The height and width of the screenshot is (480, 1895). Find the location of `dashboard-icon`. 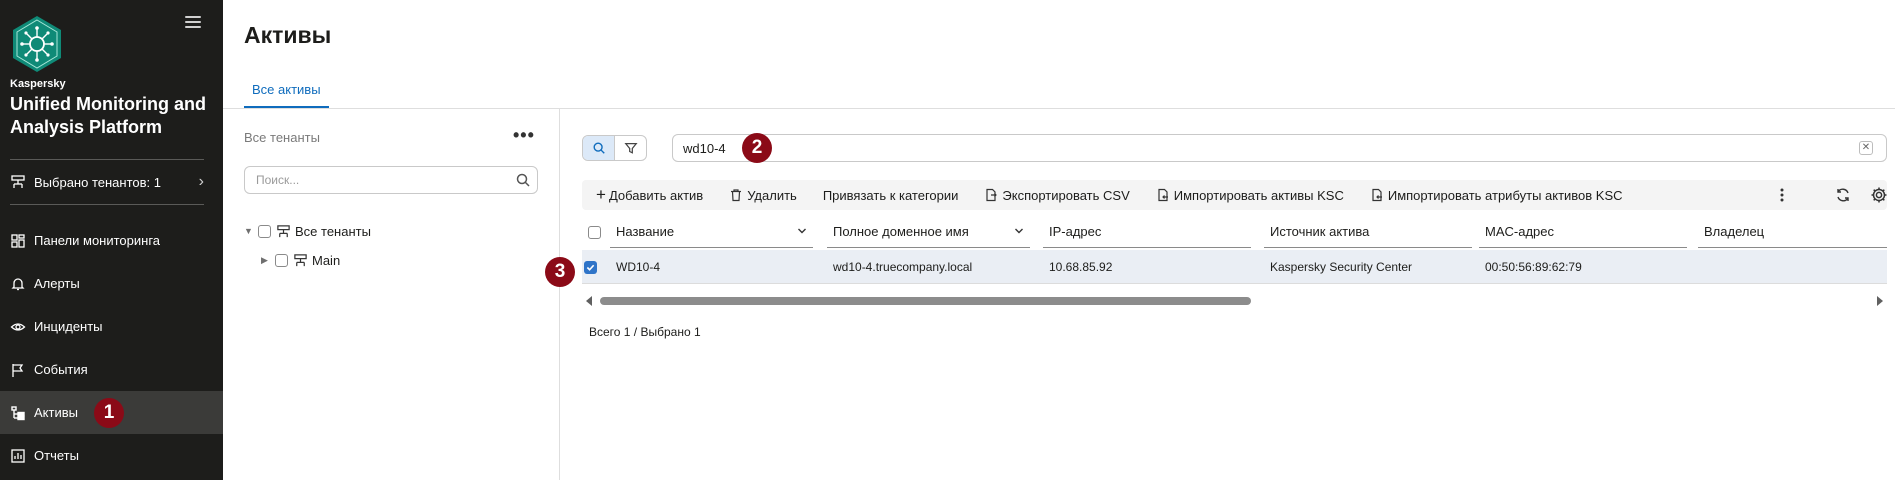

dashboard-icon is located at coordinates (18, 240).